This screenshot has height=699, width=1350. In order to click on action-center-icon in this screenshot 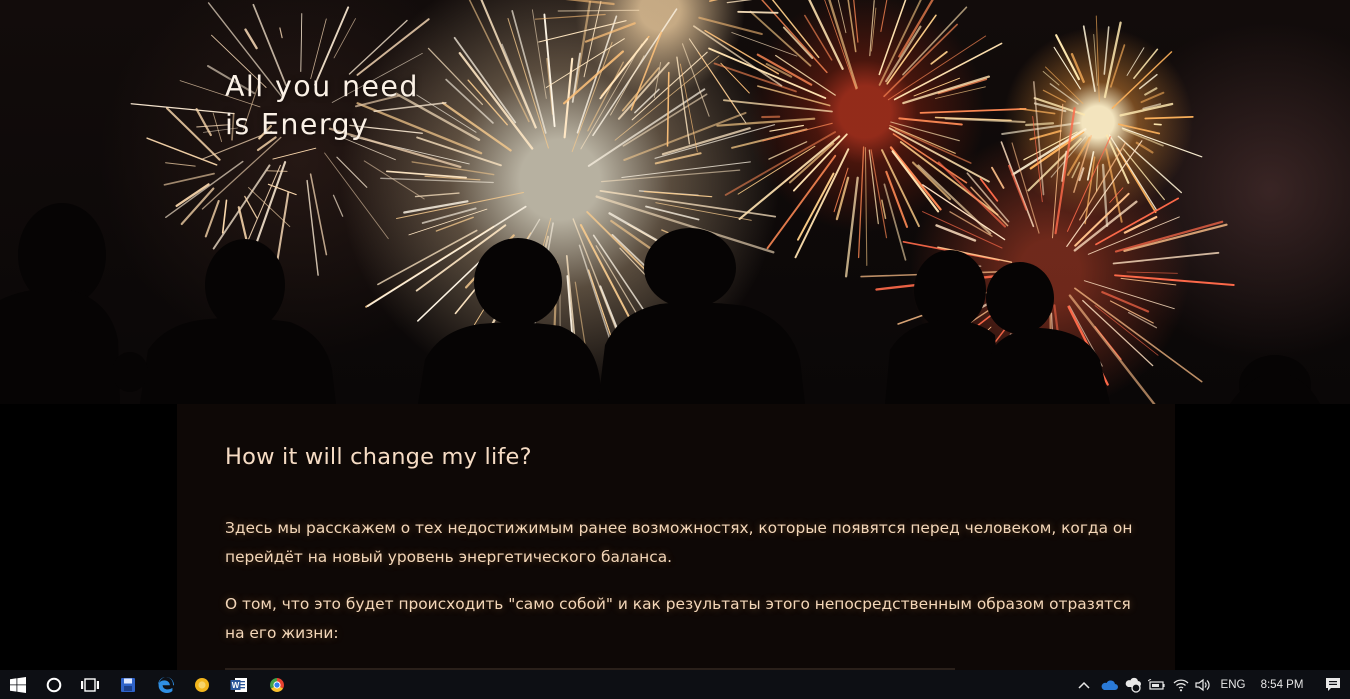, I will do `click(1333, 684)`.